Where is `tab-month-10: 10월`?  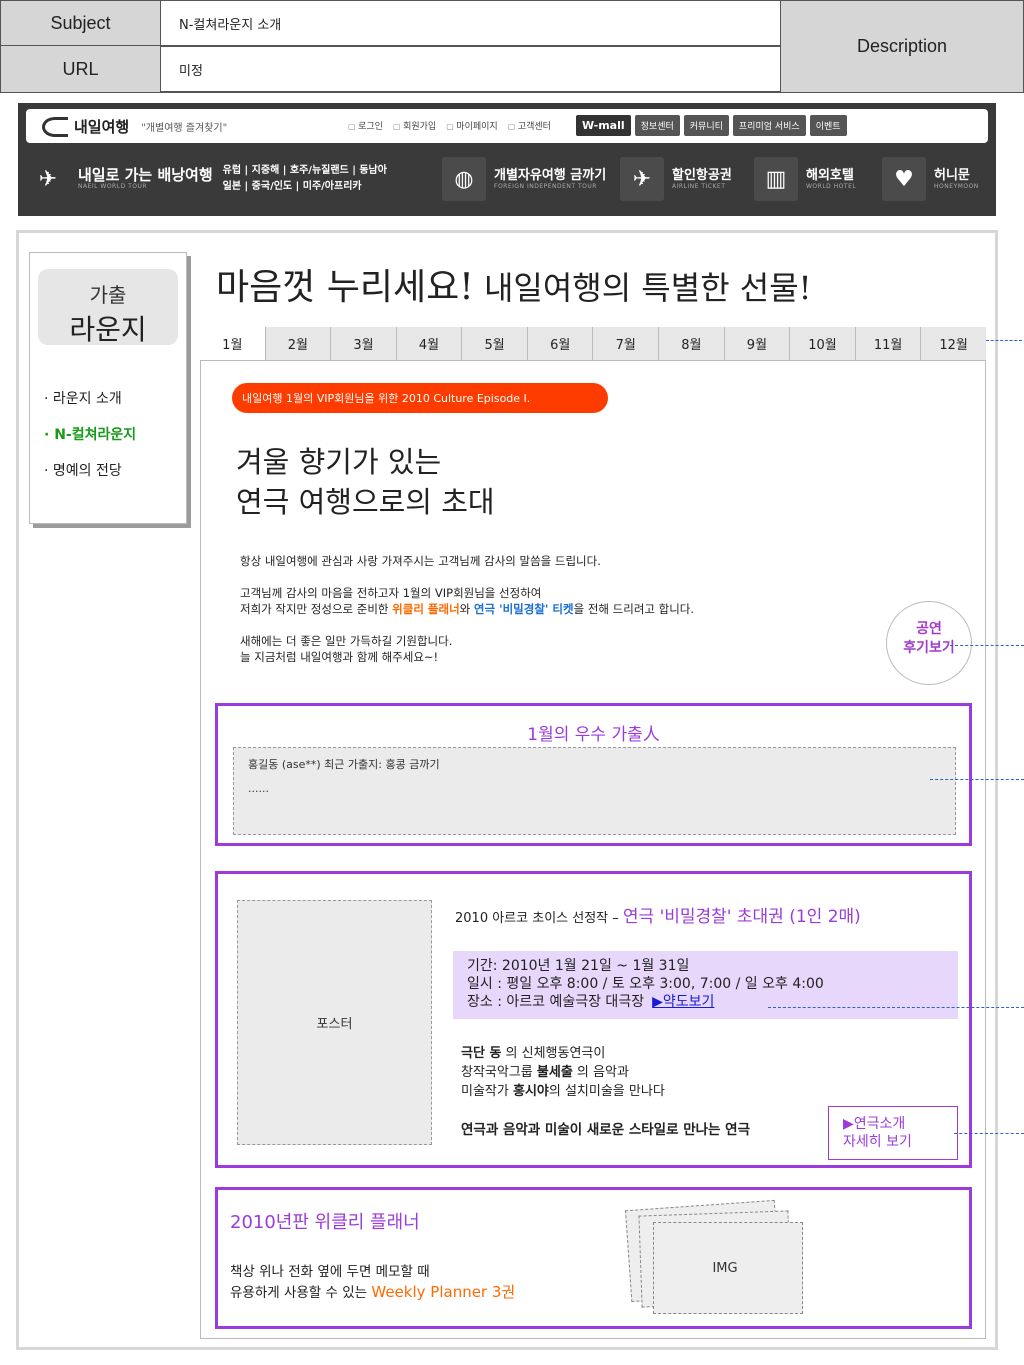 tab-month-10: 10월 is located at coordinates (823, 343).